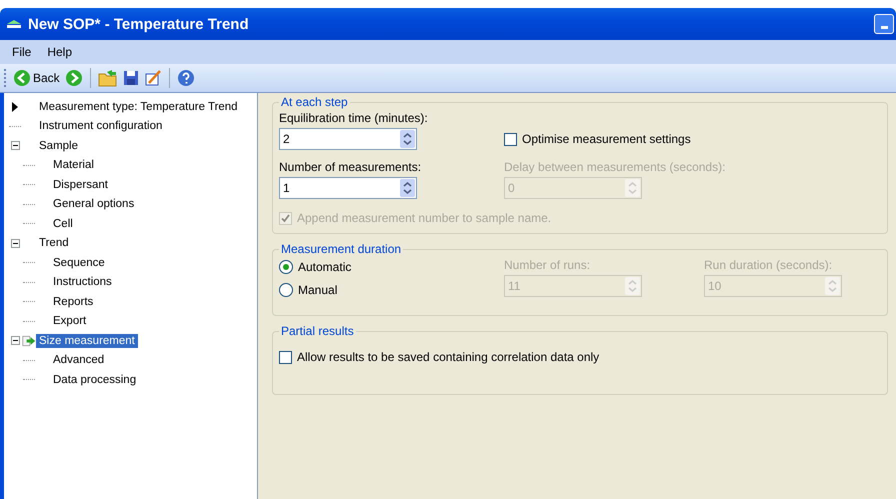  I want to click on window-title: New SOP* - Temperature Trend, so click(139, 24).